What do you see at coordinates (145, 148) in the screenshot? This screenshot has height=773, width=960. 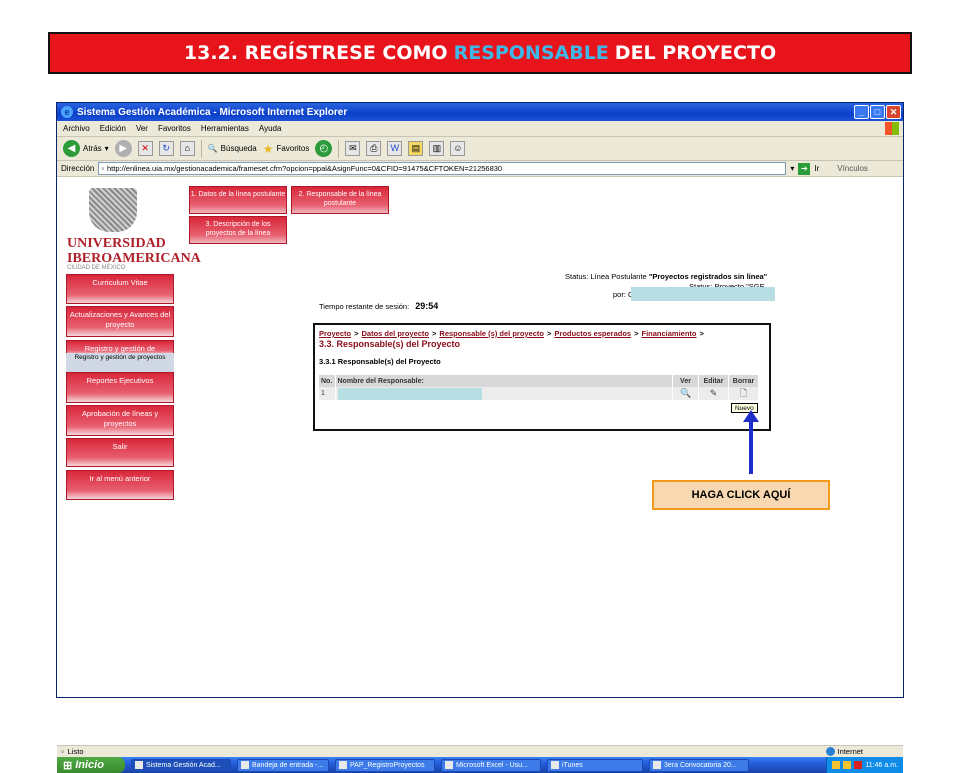 I see `stop-button: ✕` at bounding box center [145, 148].